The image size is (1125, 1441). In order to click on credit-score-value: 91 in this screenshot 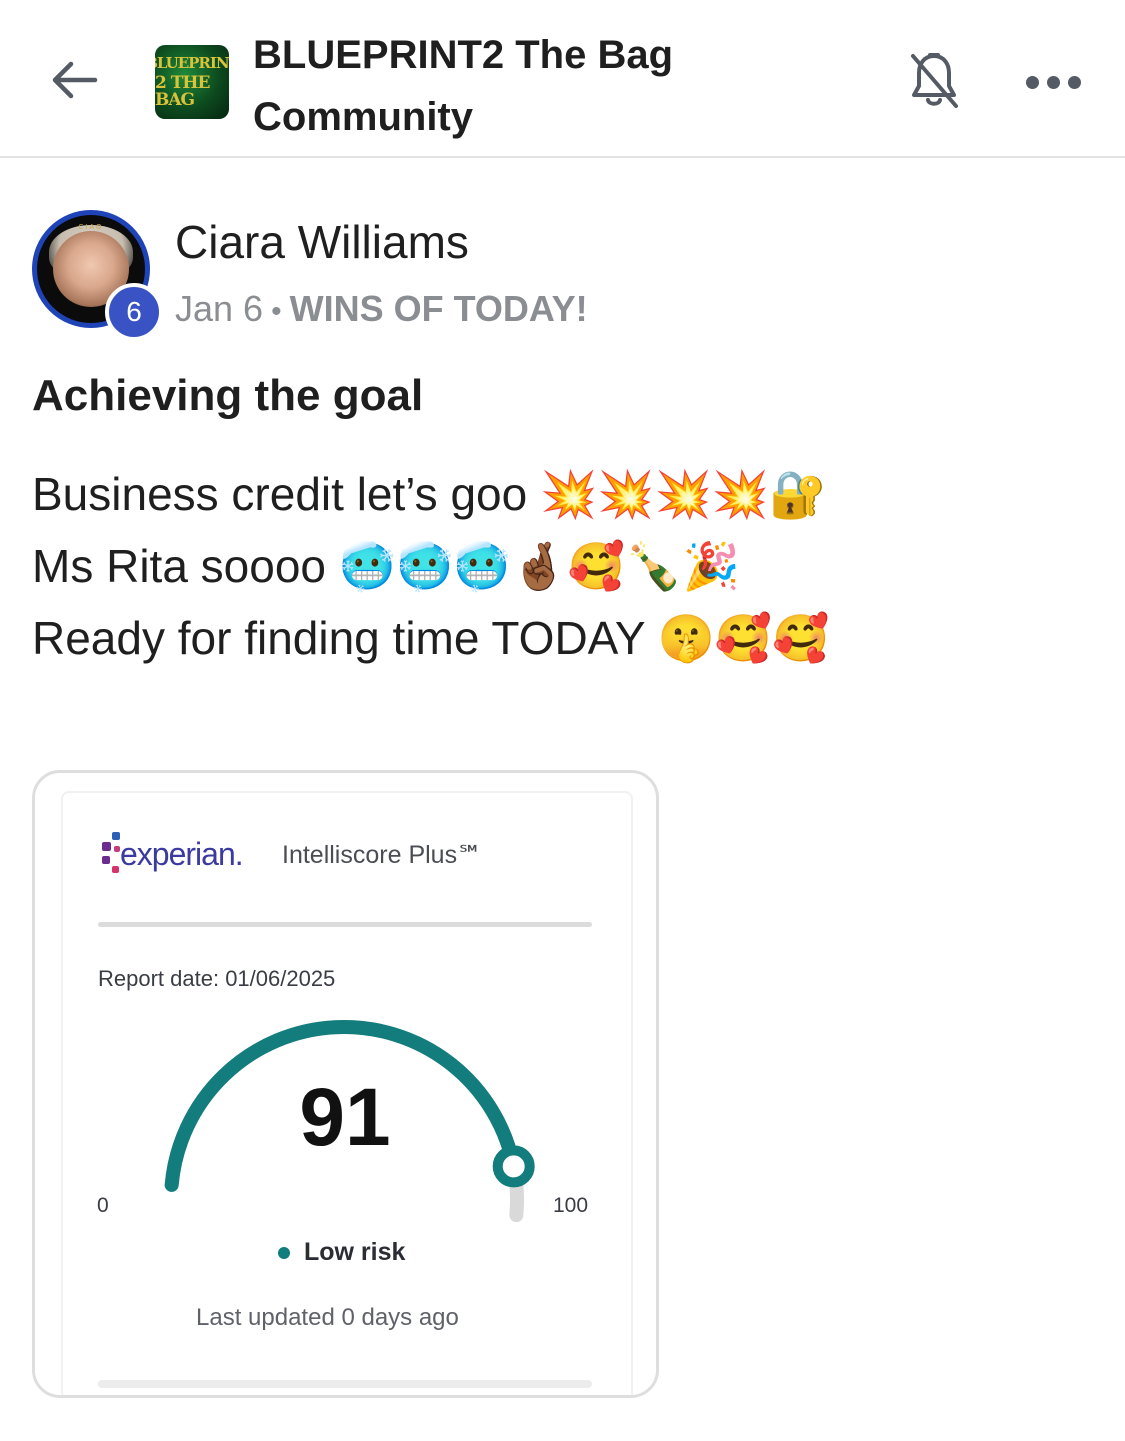, I will do `click(345, 1117)`.